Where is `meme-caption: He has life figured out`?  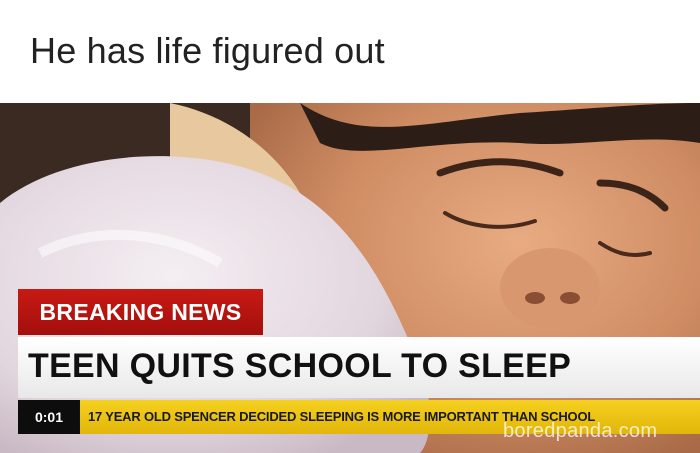
meme-caption: He has life figured out is located at coordinates (207, 50).